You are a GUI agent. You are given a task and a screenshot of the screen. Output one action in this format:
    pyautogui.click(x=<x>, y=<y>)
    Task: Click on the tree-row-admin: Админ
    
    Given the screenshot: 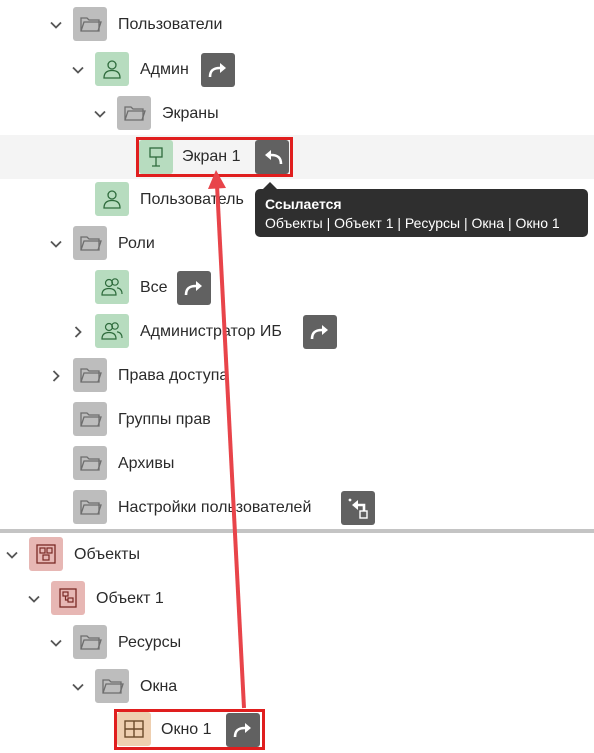 What is the action you would take?
    pyautogui.click(x=297, y=70)
    